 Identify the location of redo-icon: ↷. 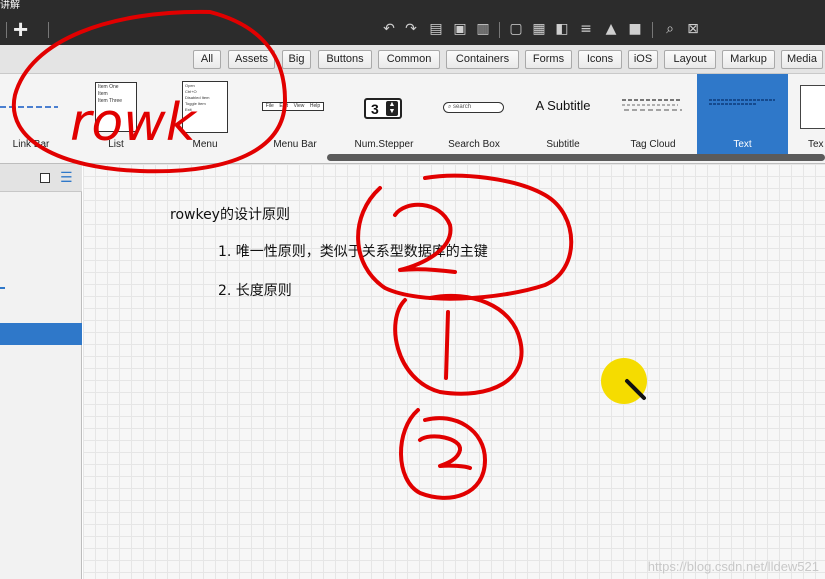
(411, 29).